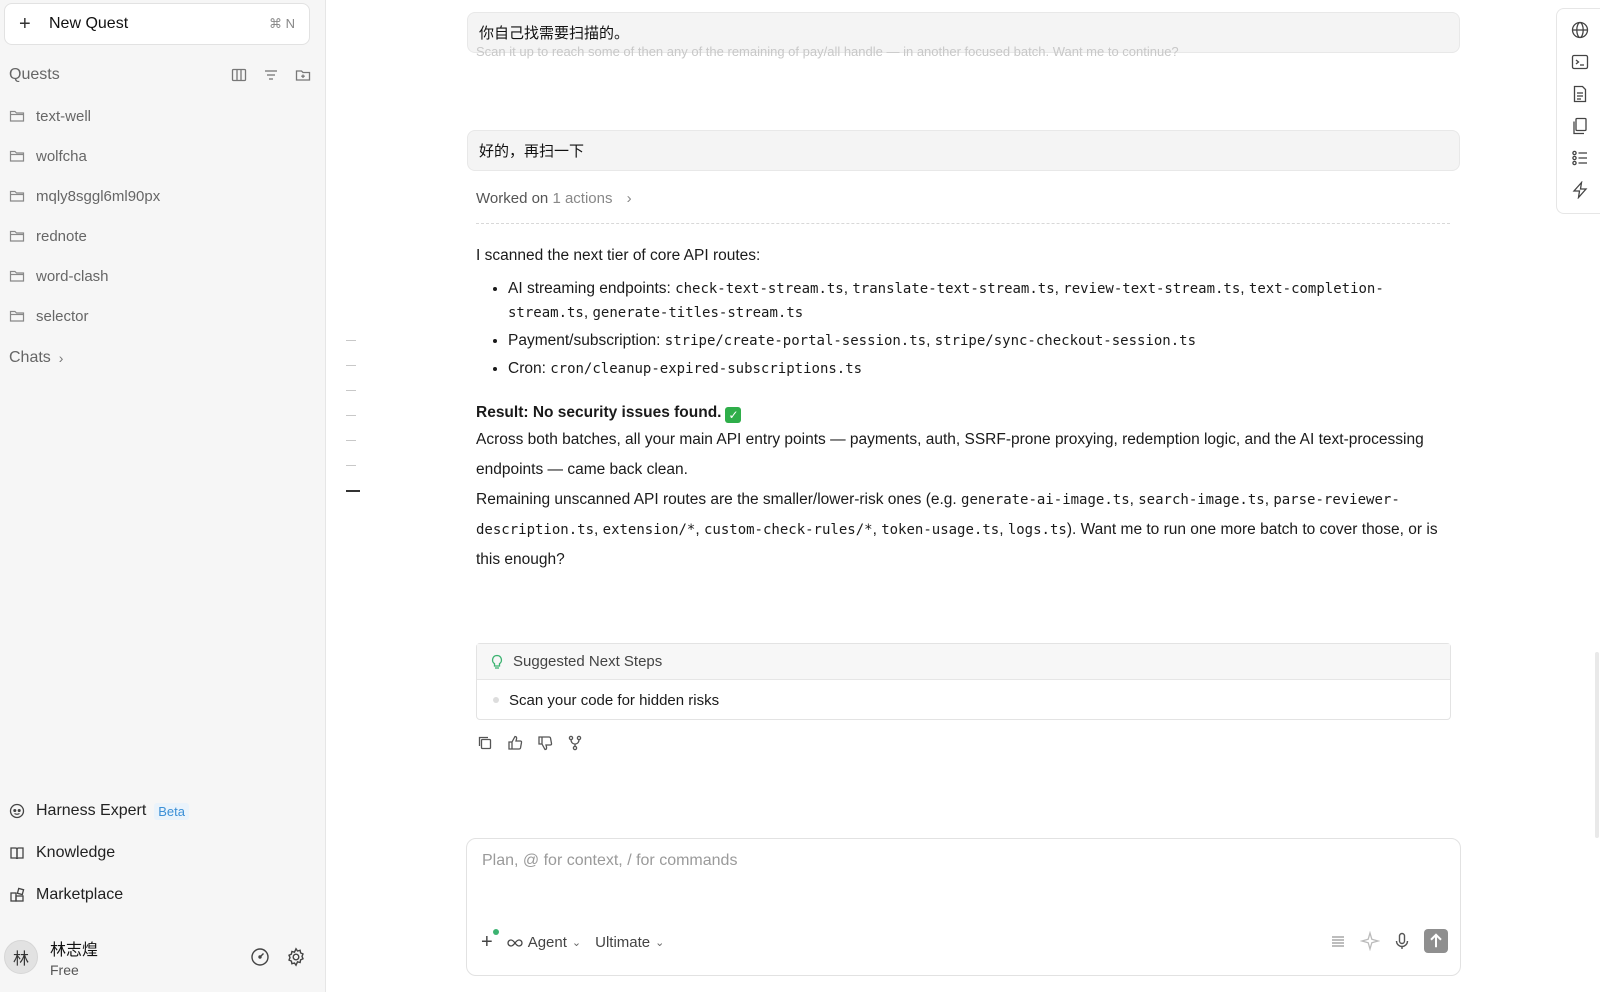 The height and width of the screenshot is (992, 1600). I want to click on chats-header: Chats ›, so click(36, 358).